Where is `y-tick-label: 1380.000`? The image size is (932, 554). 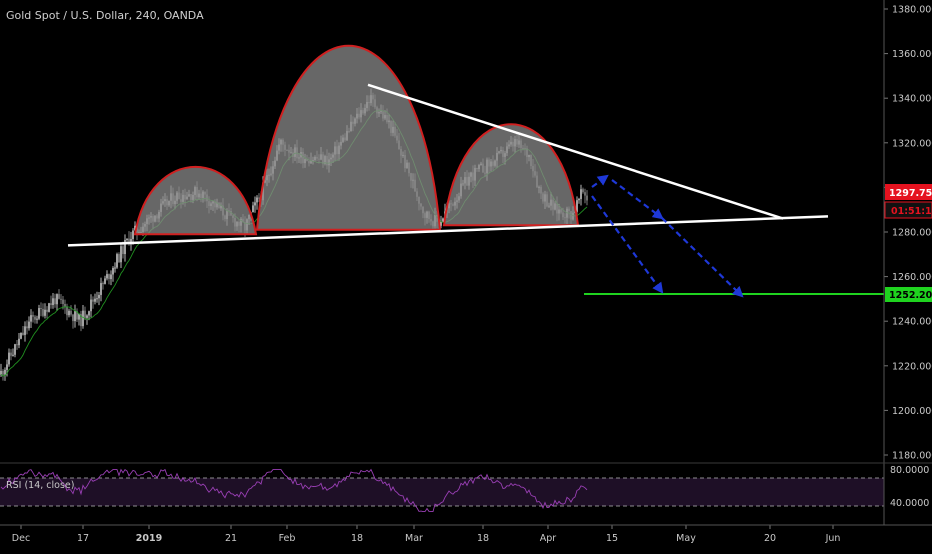 y-tick-label: 1380.000 is located at coordinates (912, 10).